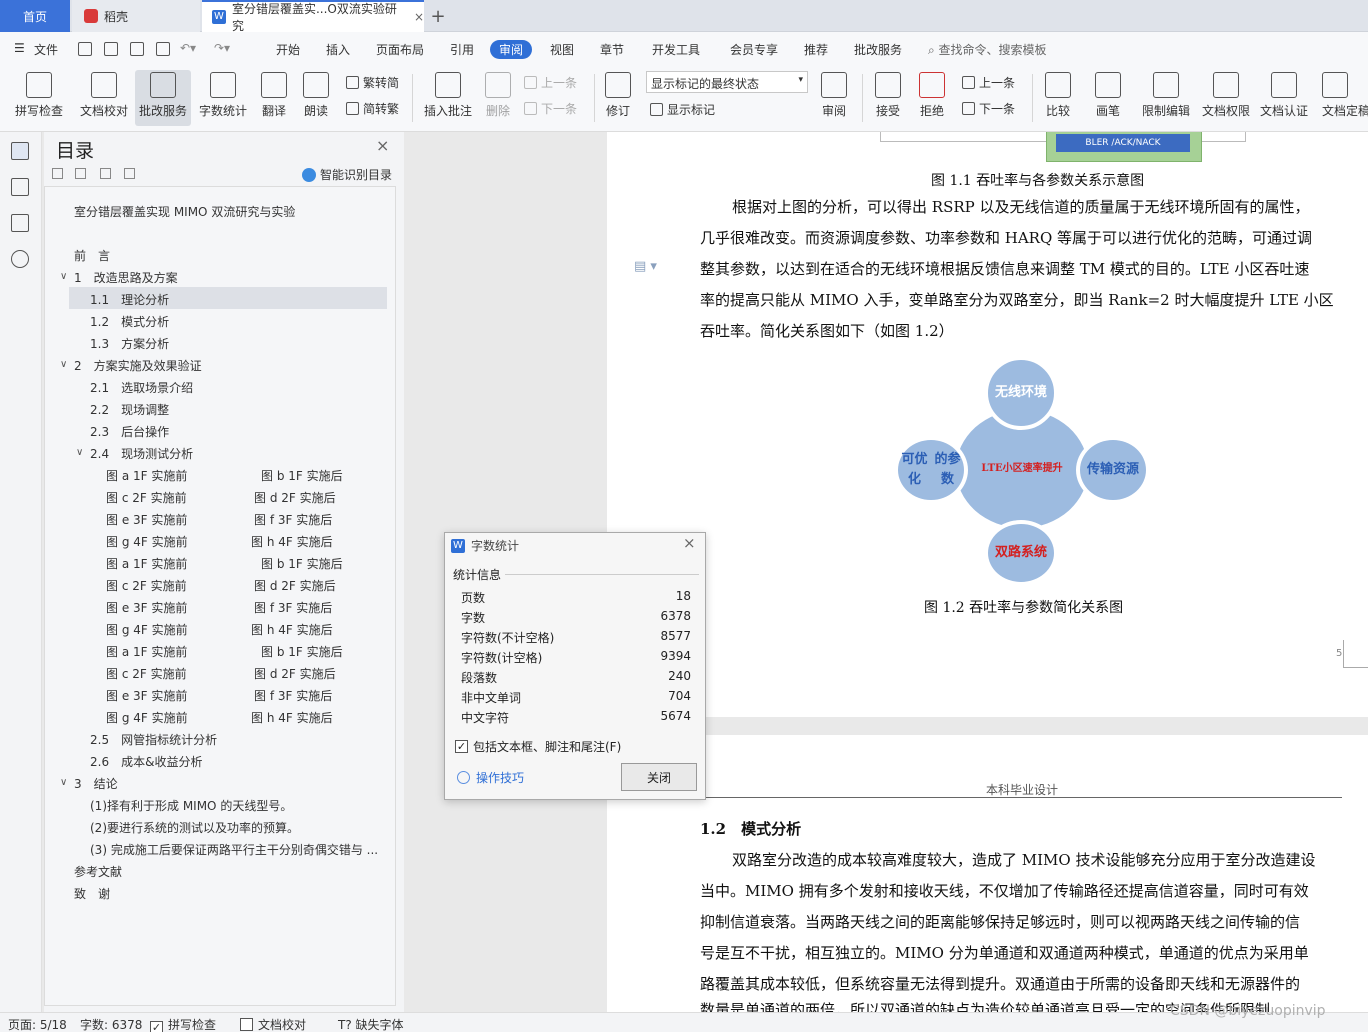 The image size is (1368, 1032). I want to click on toc-item: 1.2 模式分析, so click(129, 321).